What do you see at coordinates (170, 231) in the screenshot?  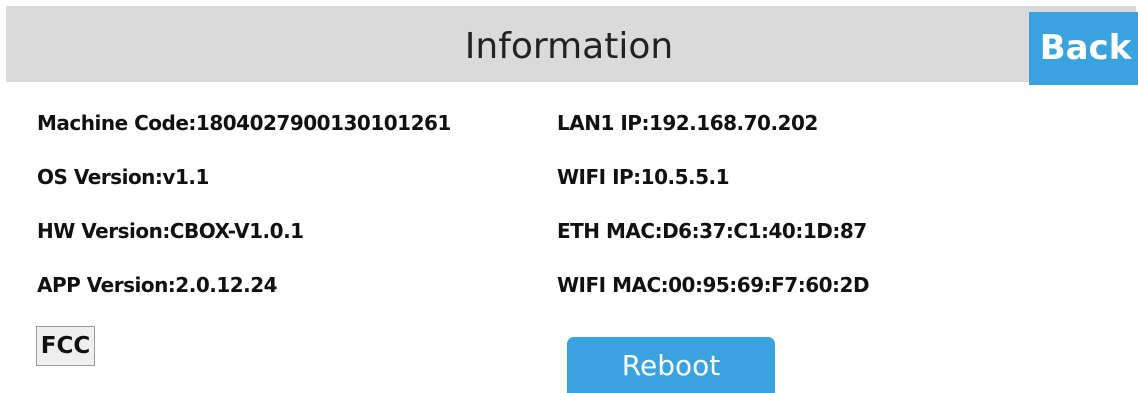 I see `hw-version-text: HW Version:CBOX-V1.0.1` at bounding box center [170, 231].